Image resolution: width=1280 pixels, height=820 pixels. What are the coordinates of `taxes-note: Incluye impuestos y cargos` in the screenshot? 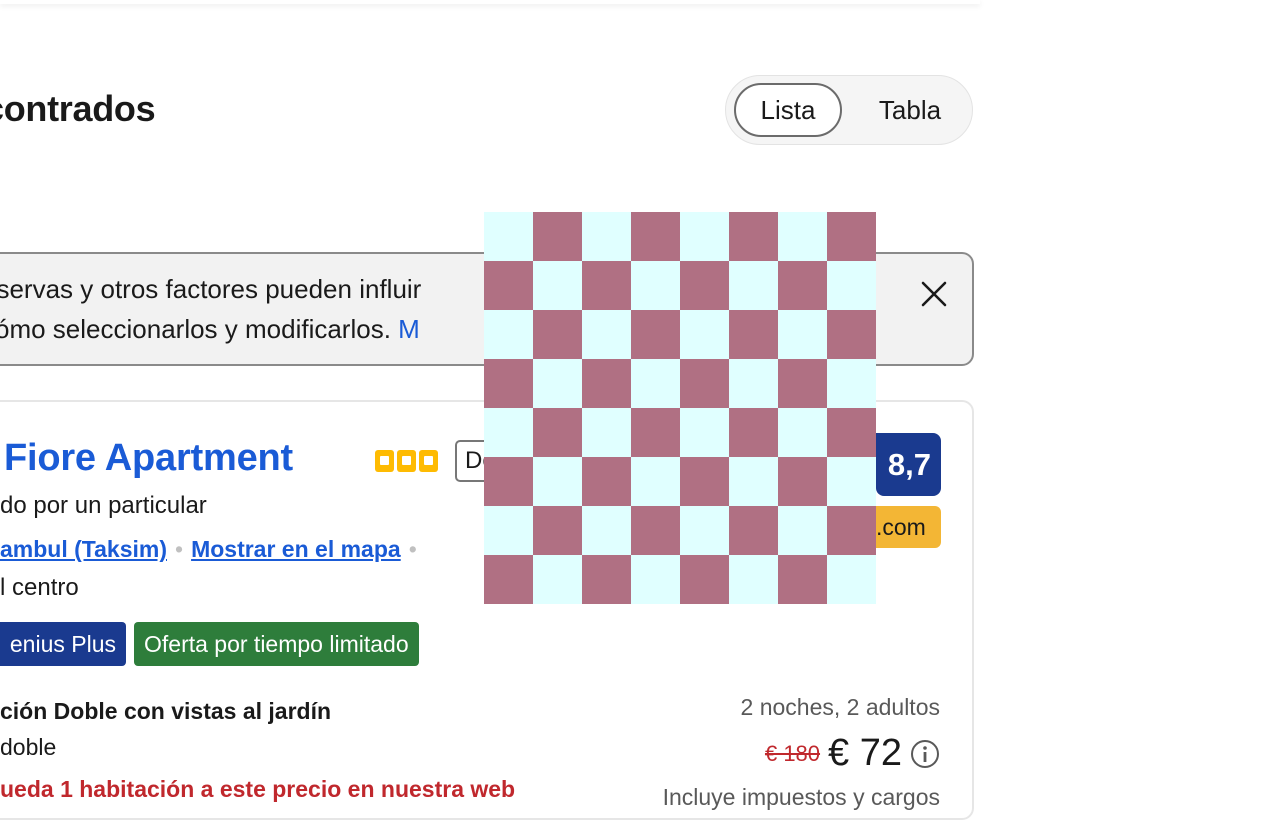 It's located at (801, 797).